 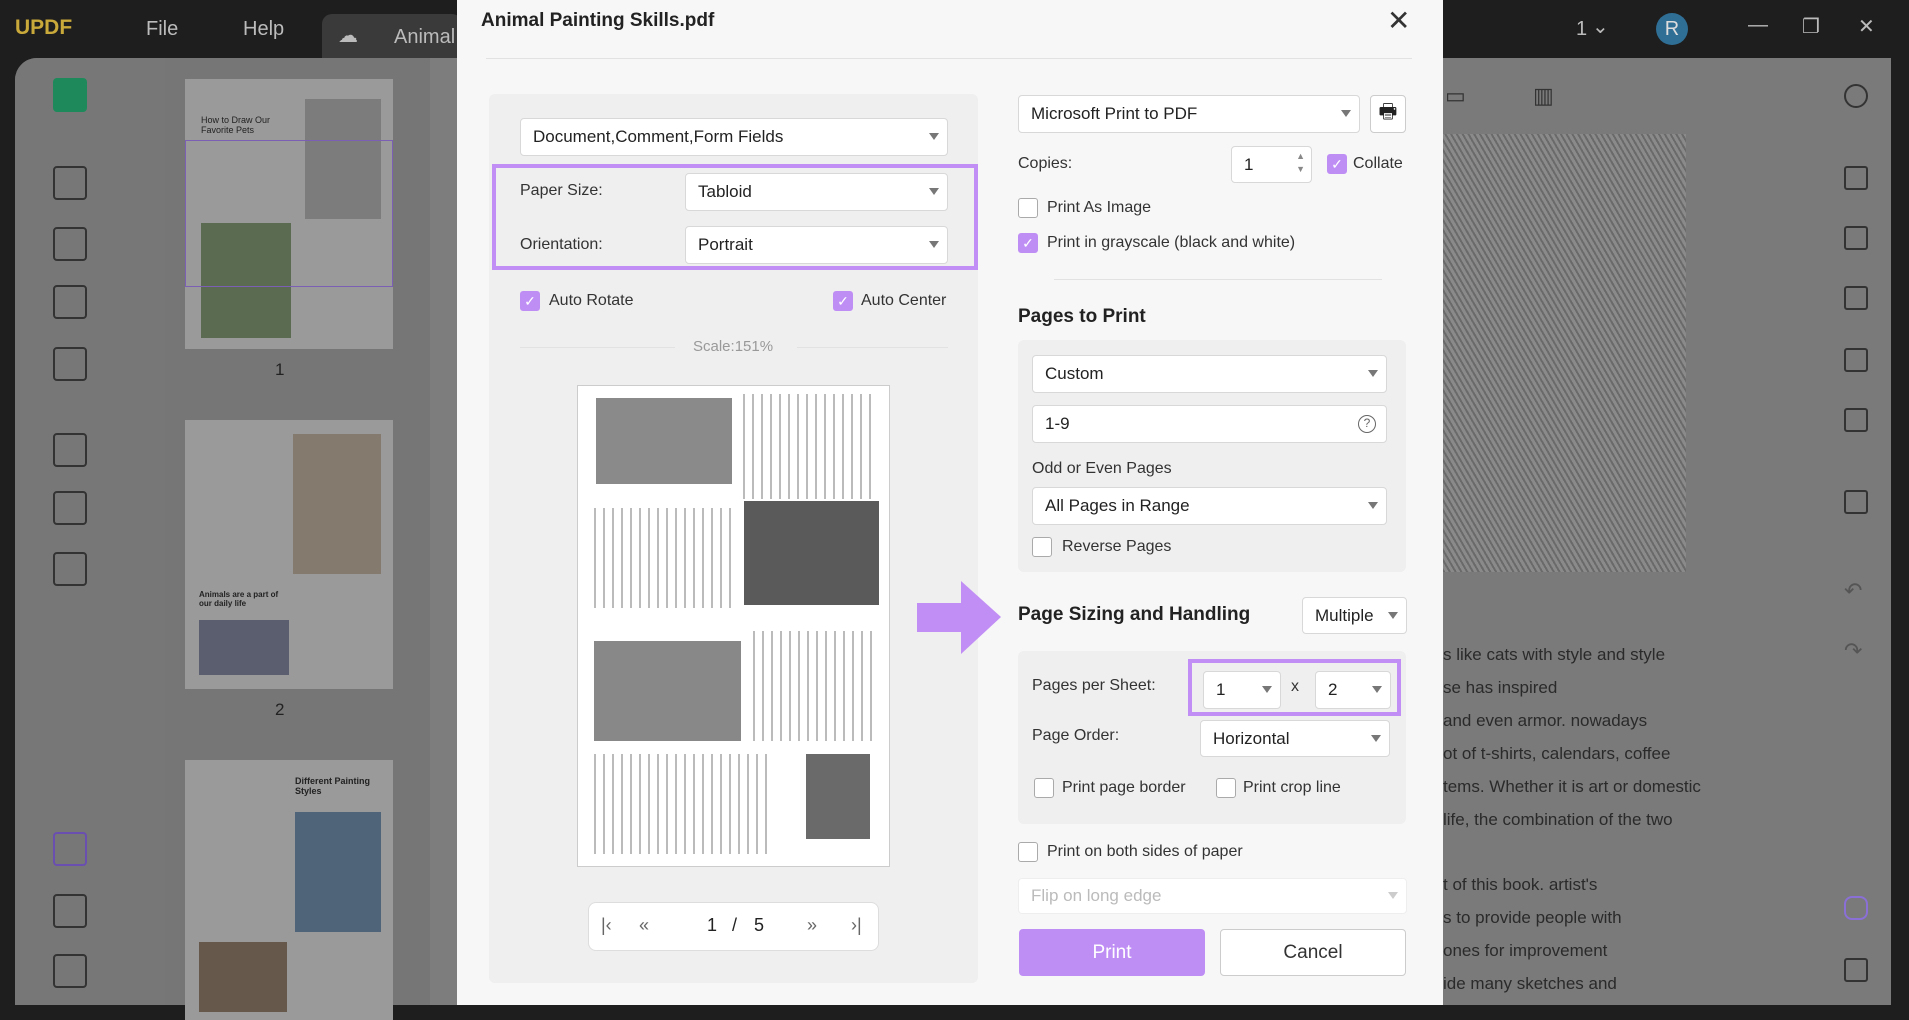 I want to click on redo-icon: ↷, so click(x=1853, y=651).